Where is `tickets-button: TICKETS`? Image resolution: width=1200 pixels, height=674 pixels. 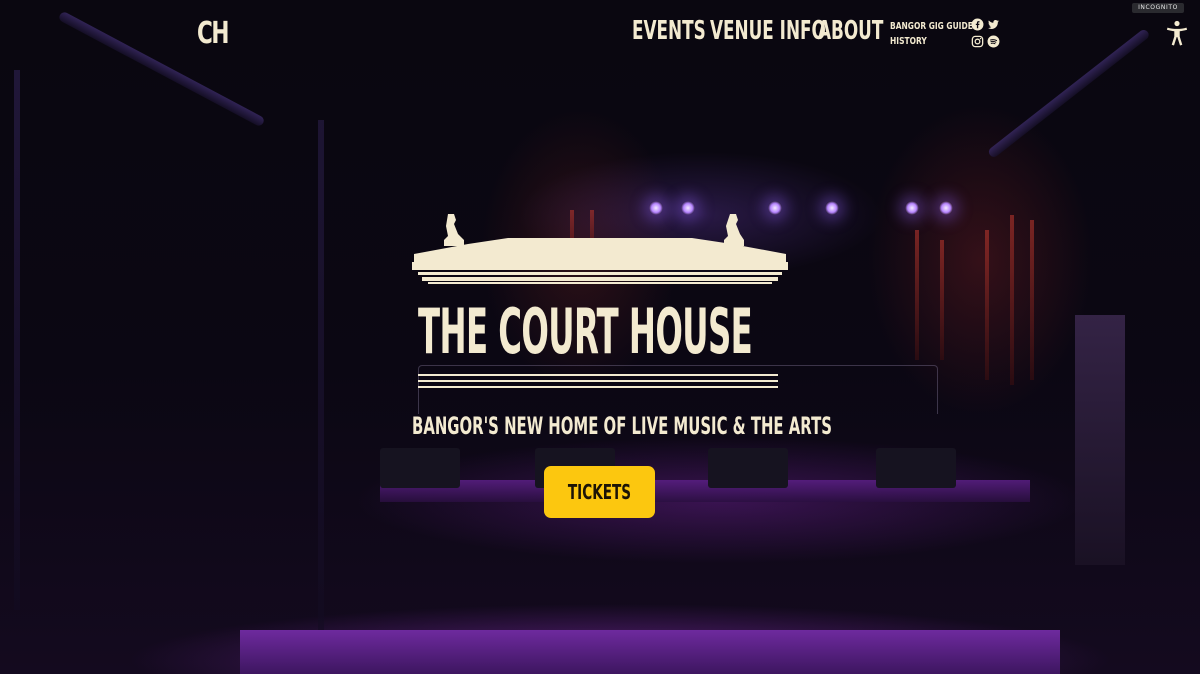 tickets-button: TICKETS is located at coordinates (599, 492).